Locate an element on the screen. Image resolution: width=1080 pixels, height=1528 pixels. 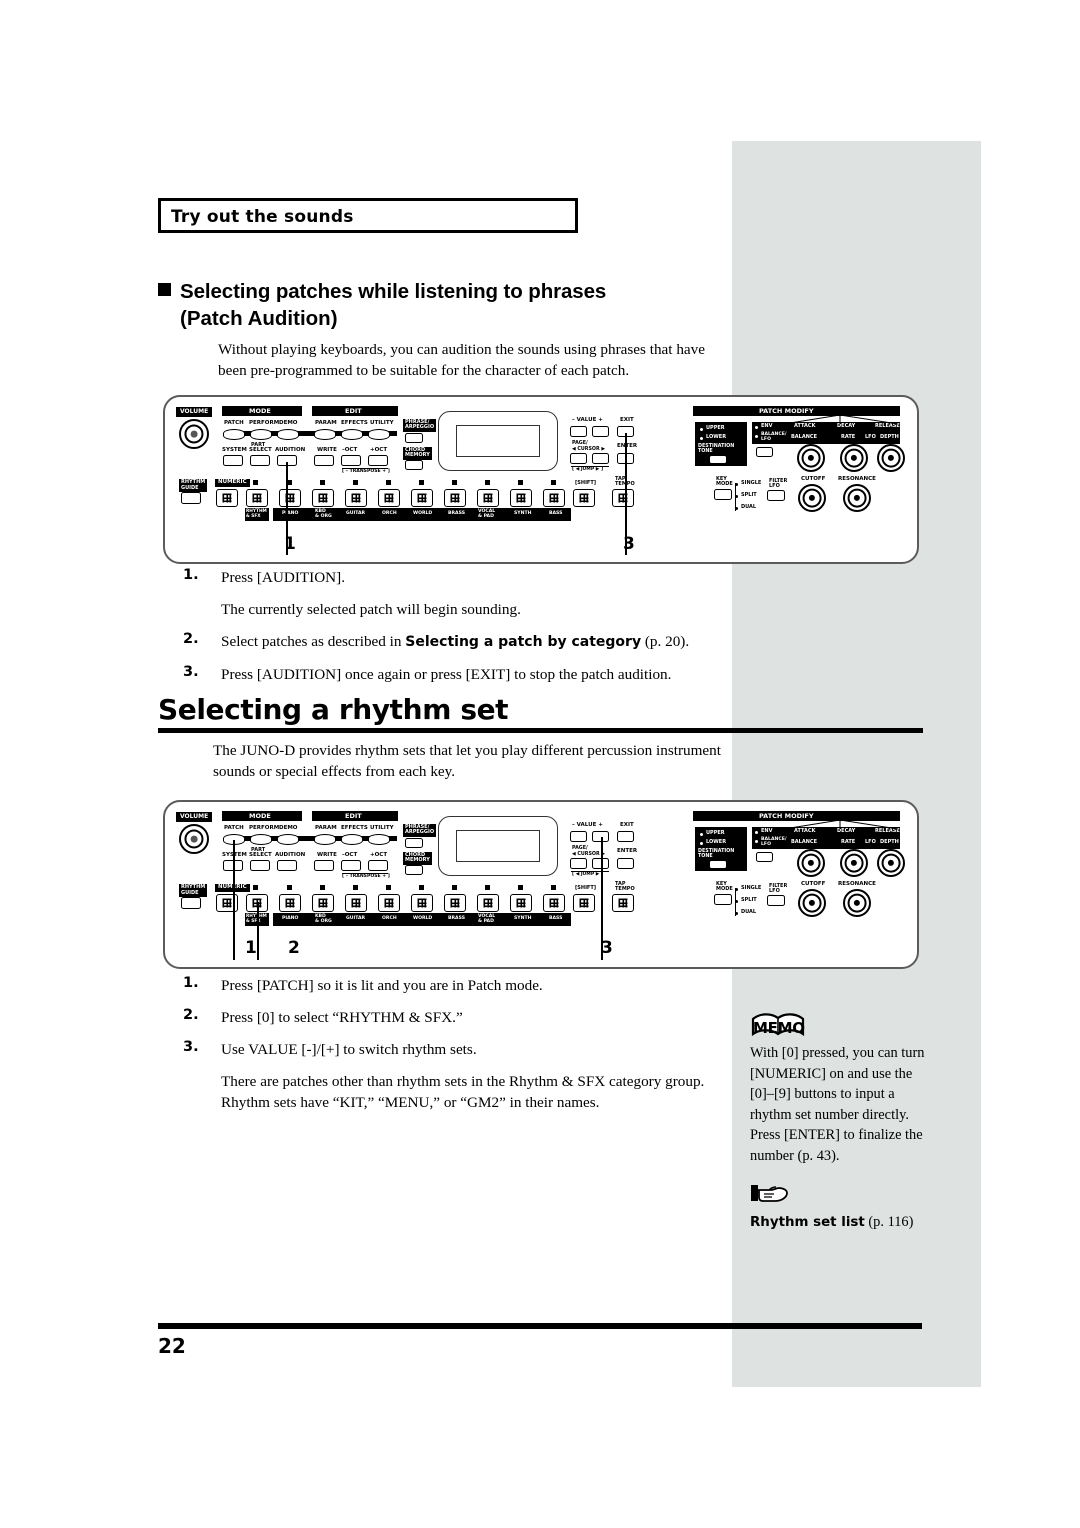
button-audition is located at coordinates (287, 865).